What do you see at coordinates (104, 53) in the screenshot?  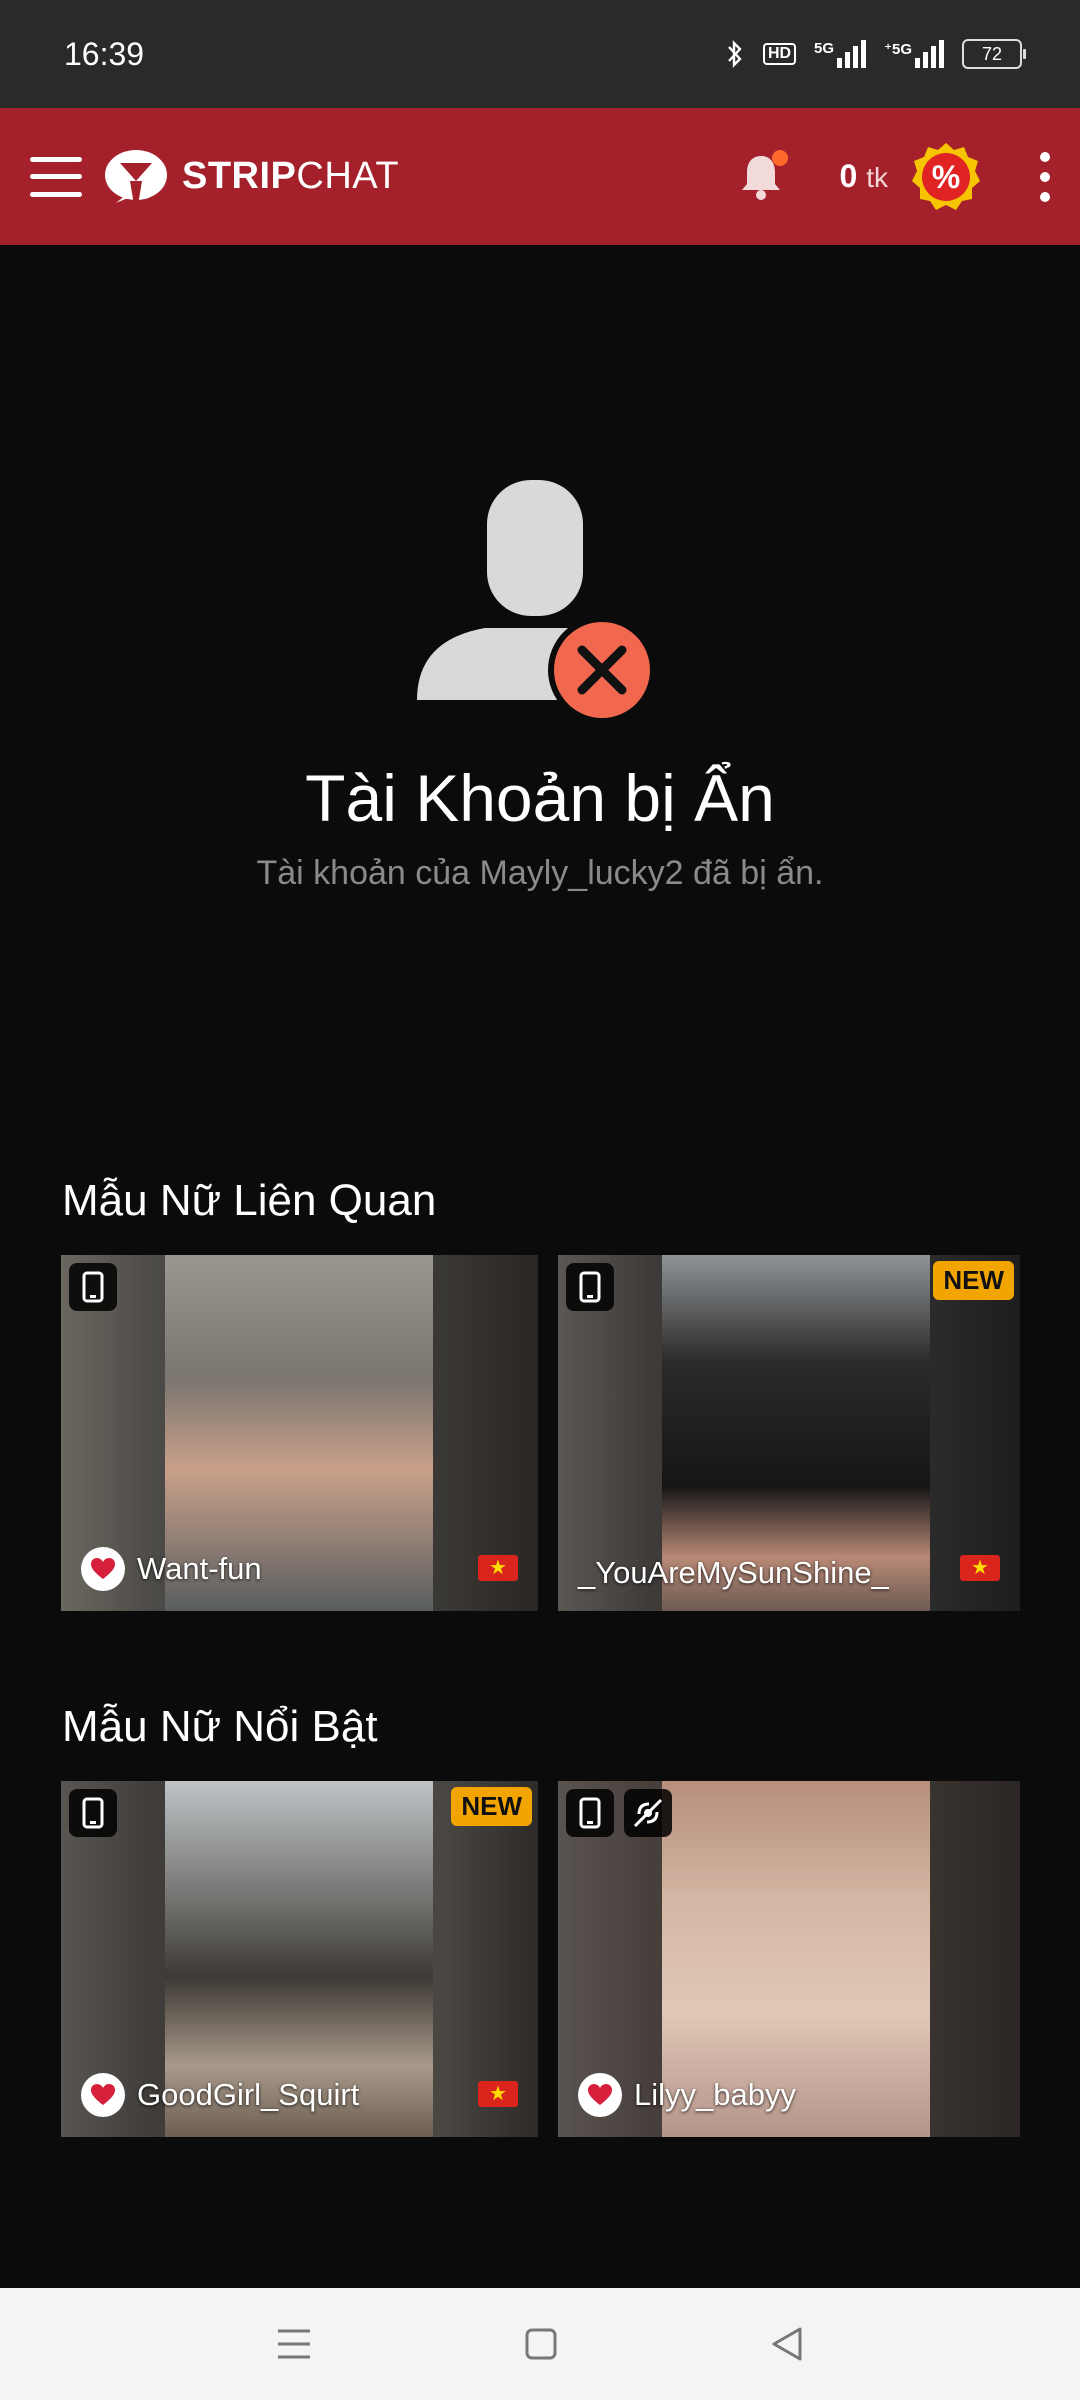 I see `status-time: 16:39` at bounding box center [104, 53].